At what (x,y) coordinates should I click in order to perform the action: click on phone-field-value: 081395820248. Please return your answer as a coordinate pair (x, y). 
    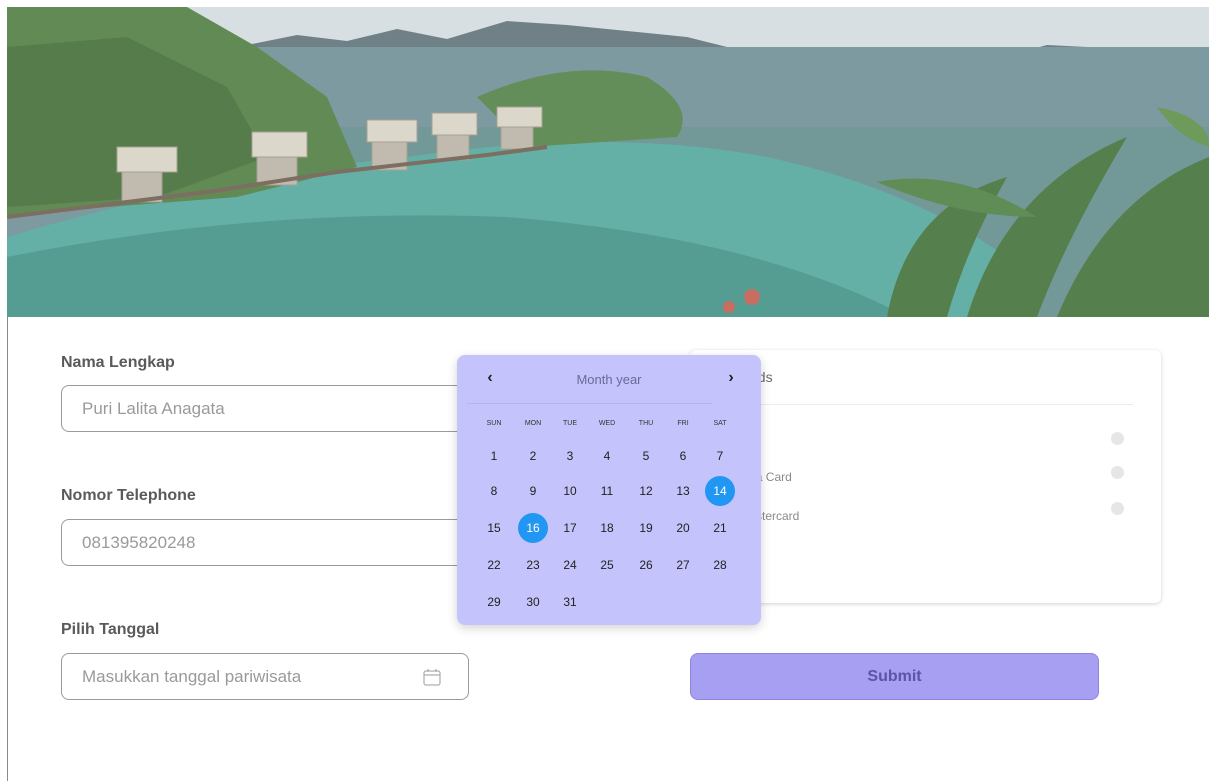
    Looking at the image, I should click on (139, 542).